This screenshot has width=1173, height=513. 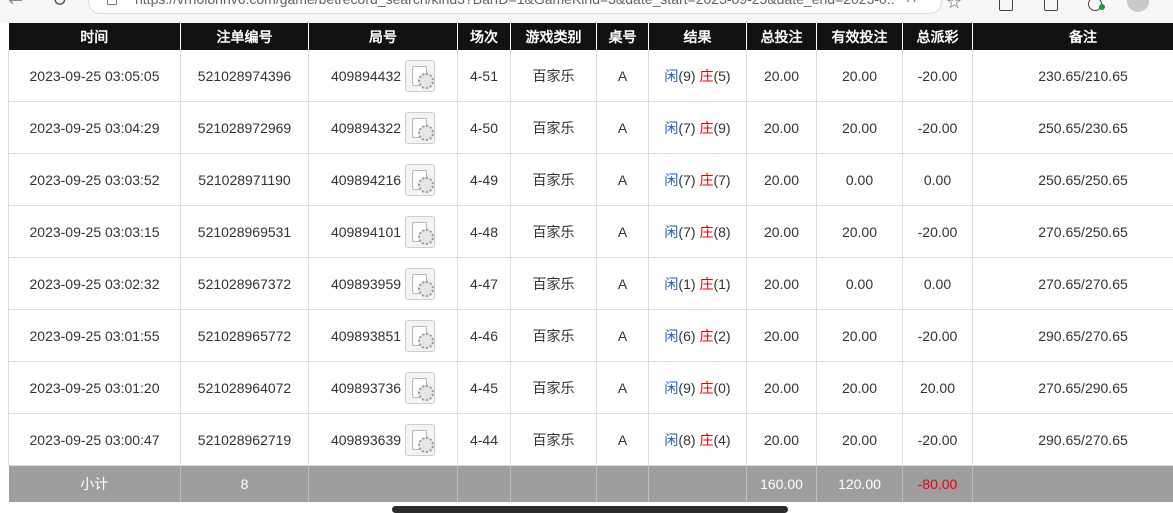 What do you see at coordinates (95, 388) in the screenshot?
I see `cell-time: 2023-09-25 03:01:20` at bounding box center [95, 388].